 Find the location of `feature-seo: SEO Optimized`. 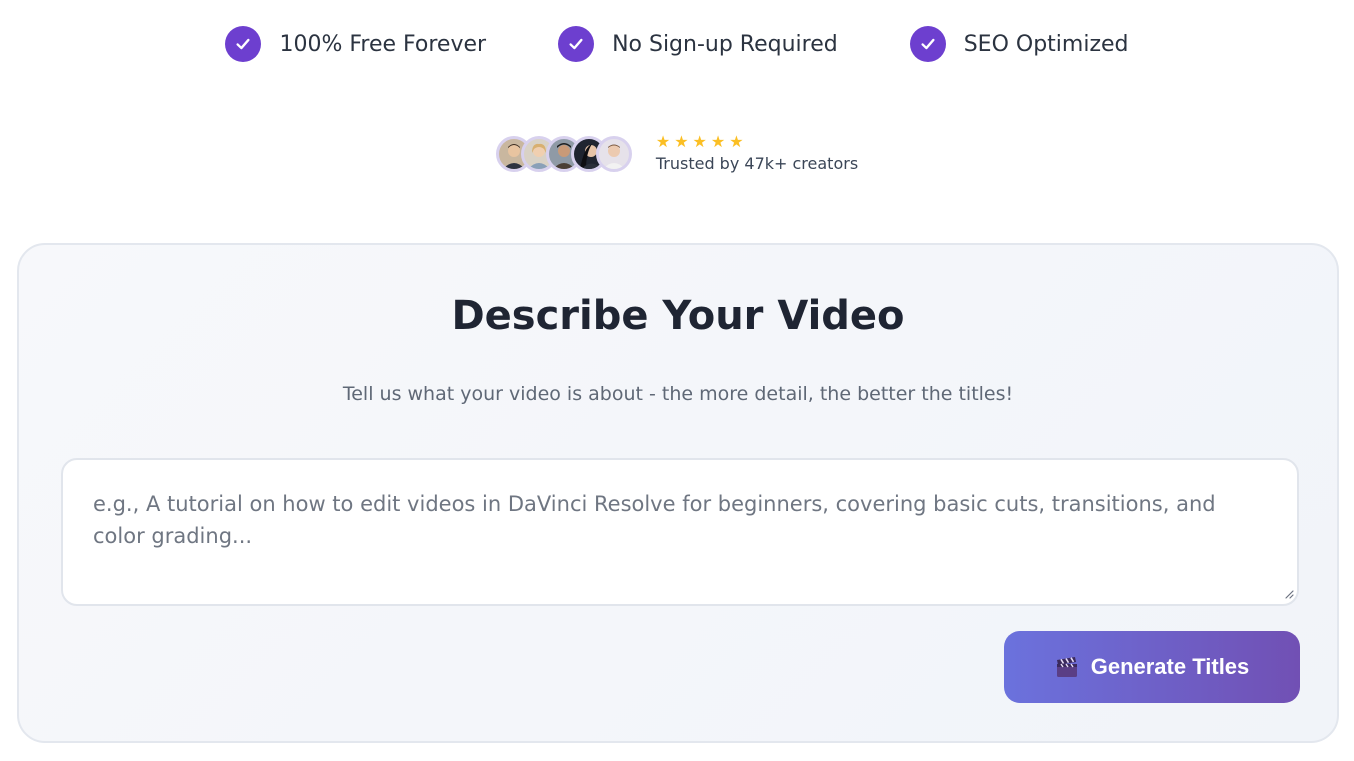

feature-seo: SEO Optimized is located at coordinates (1019, 44).